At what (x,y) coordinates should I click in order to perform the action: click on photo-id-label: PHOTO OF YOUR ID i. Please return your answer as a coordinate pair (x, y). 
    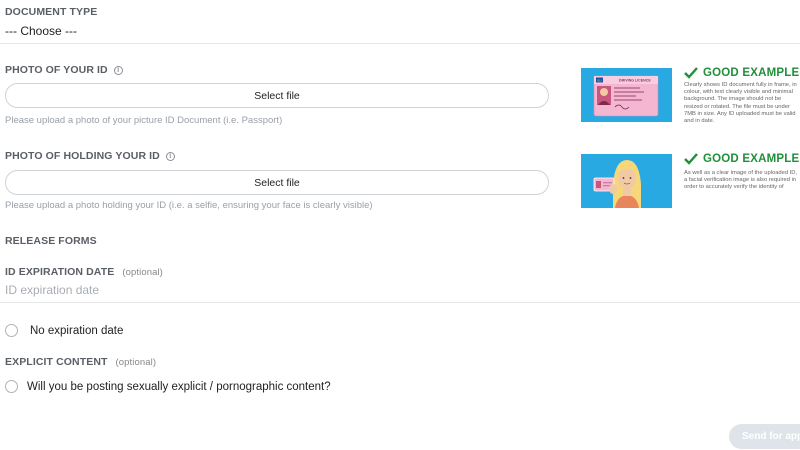
    Looking at the image, I should click on (64, 70).